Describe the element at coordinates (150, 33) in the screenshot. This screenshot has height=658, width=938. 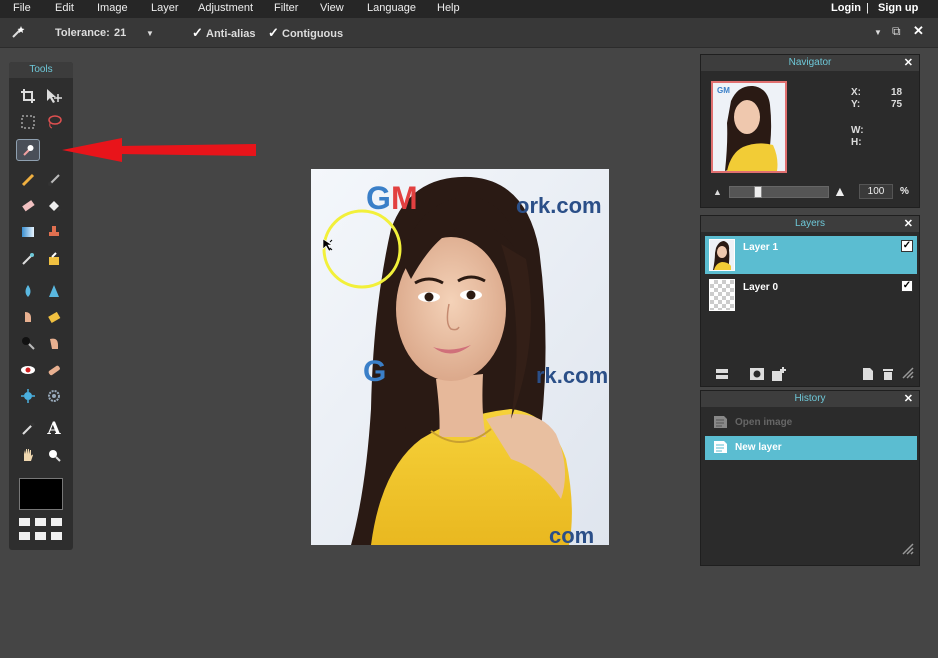
I see `tolerance-dropdown-icon: ▼` at that location.